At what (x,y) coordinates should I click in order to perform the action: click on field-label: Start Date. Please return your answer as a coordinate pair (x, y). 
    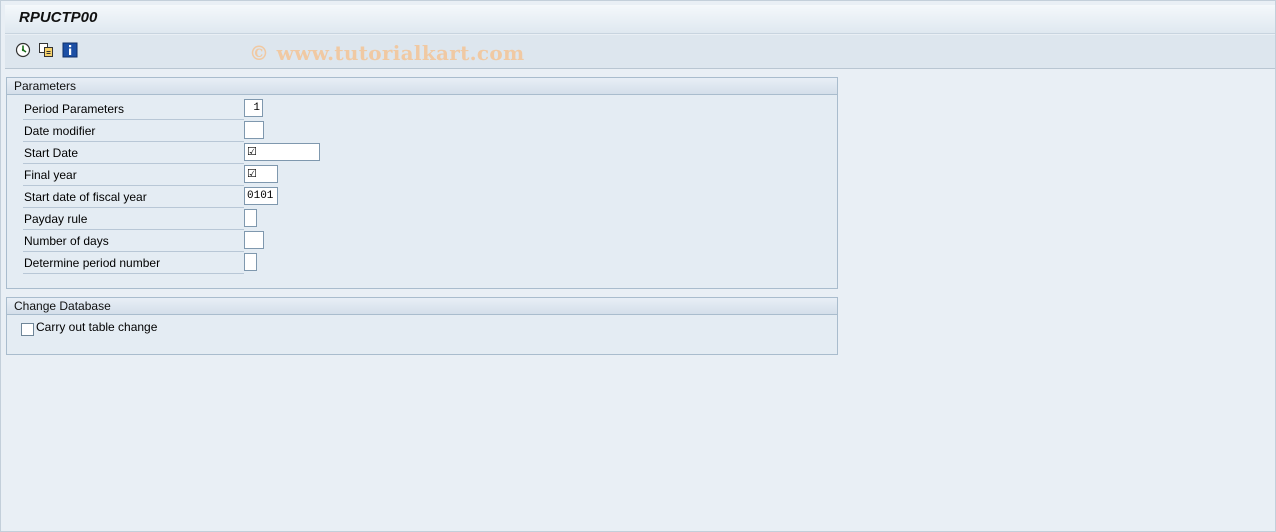
    Looking at the image, I should click on (133, 154).